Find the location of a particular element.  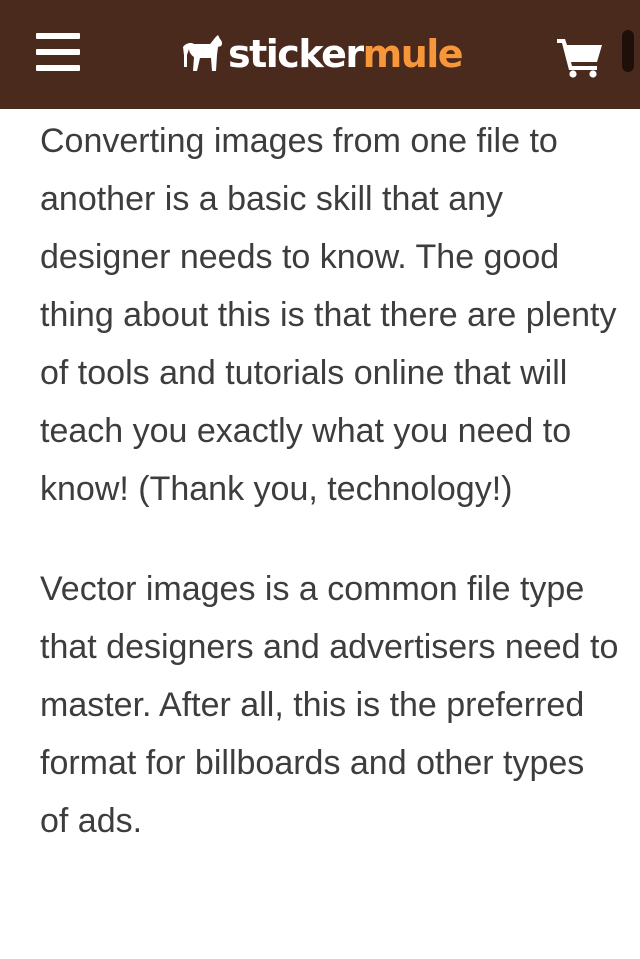

shopping-cart-icon is located at coordinates (580, 57).